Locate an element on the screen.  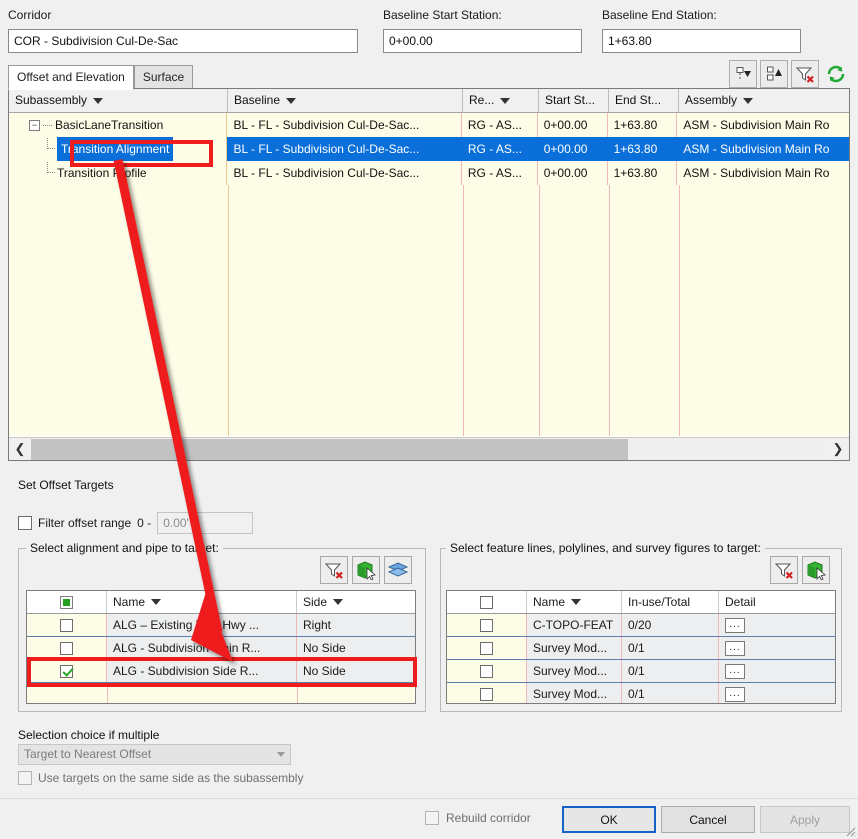
alignment-row-side: No Side is located at coordinates (356, 648).